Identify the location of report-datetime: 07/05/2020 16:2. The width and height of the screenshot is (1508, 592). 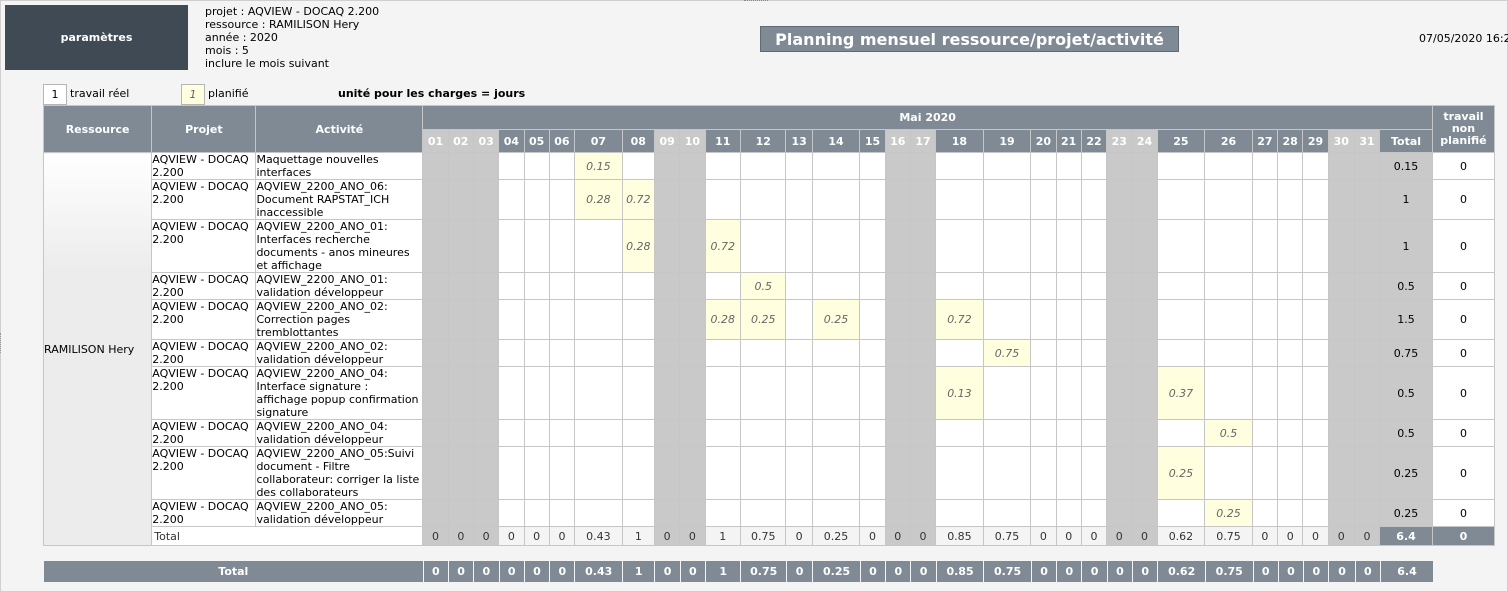
(1463, 38).